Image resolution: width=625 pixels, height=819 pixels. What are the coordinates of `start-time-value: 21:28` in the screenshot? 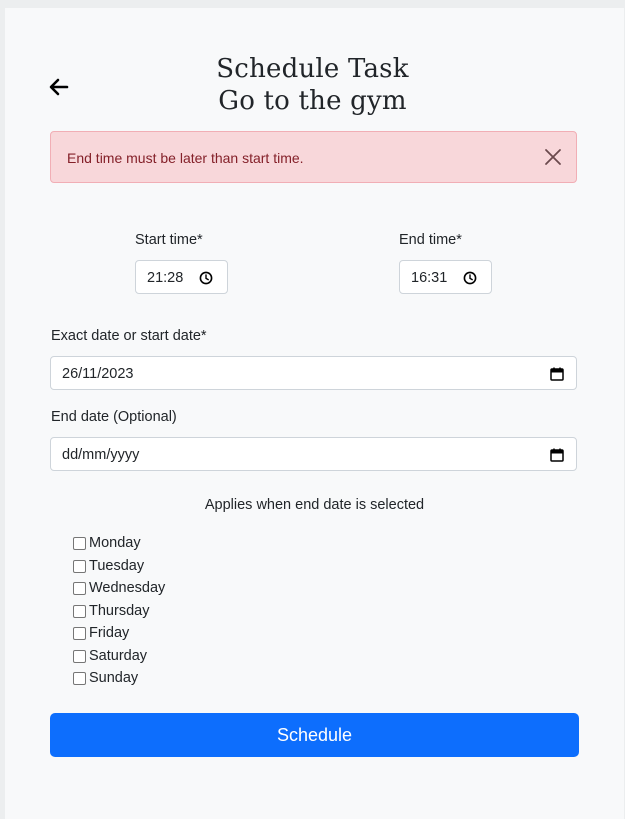 It's located at (165, 278).